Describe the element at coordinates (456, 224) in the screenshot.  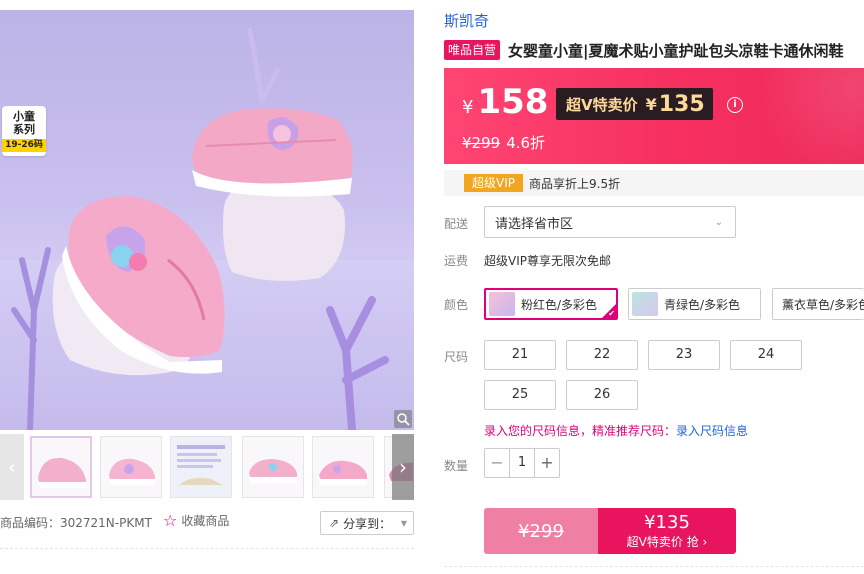
I see `delivery-label: 配送` at that location.